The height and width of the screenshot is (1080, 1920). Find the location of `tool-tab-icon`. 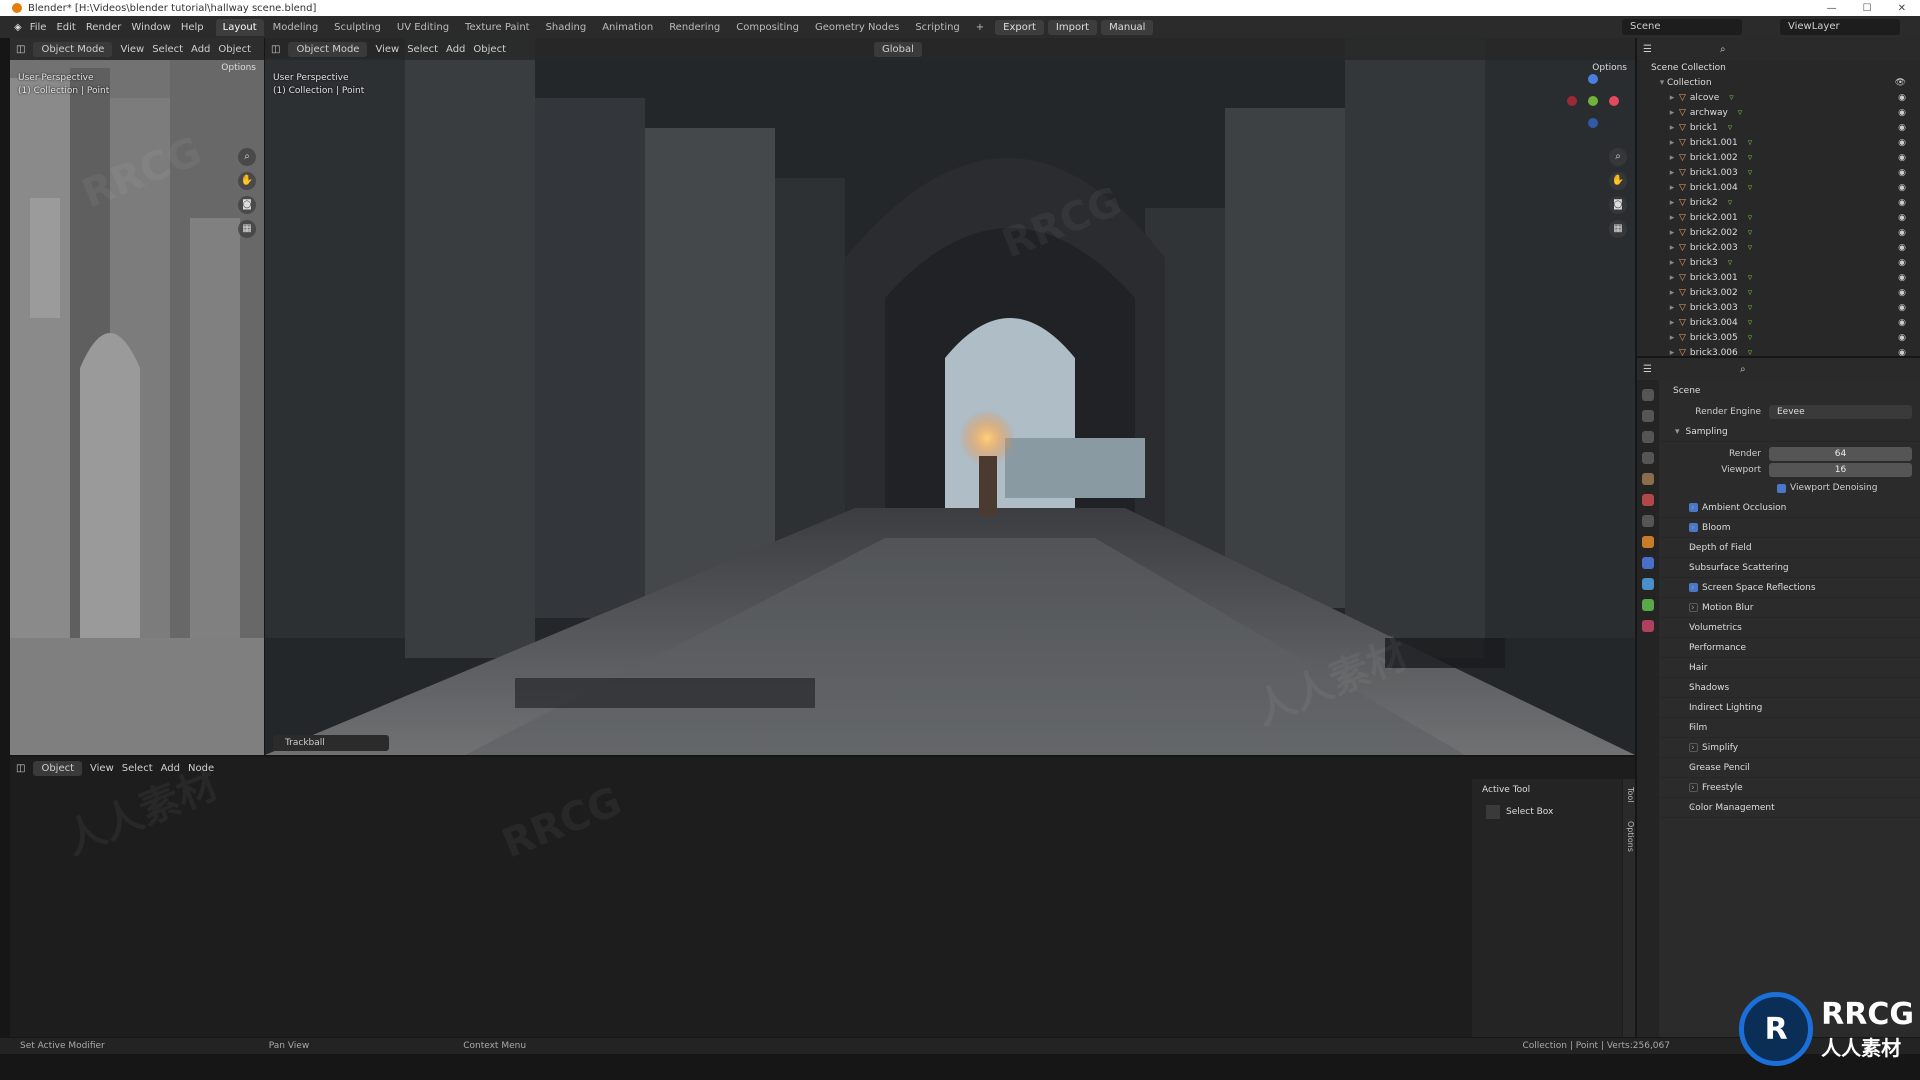

tool-tab-icon is located at coordinates (1648, 395).